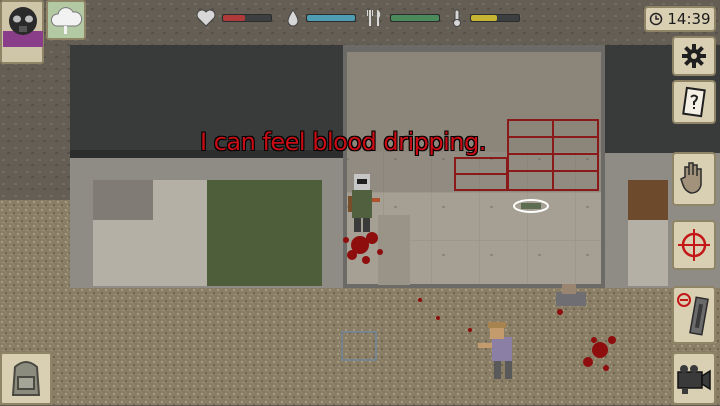  I want to click on hunger-status, so click(403, 18).